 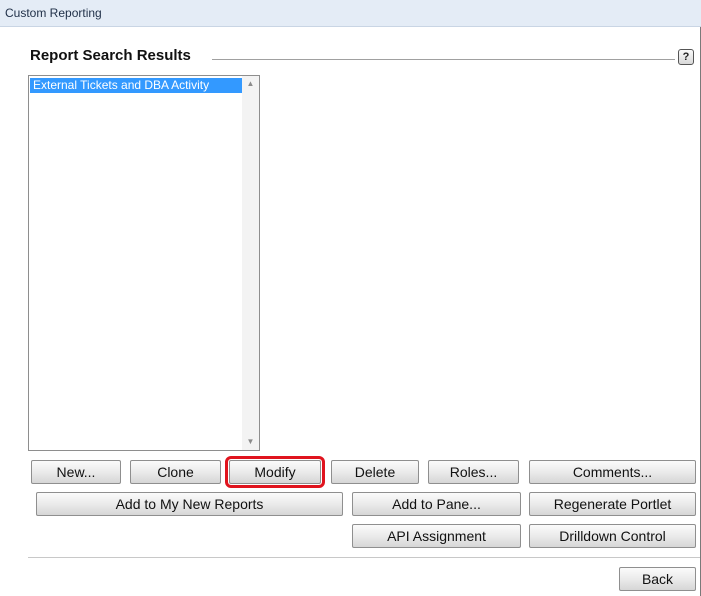 What do you see at coordinates (350, 13) in the screenshot?
I see `title-bar: Custom Reporting` at bounding box center [350, 13].